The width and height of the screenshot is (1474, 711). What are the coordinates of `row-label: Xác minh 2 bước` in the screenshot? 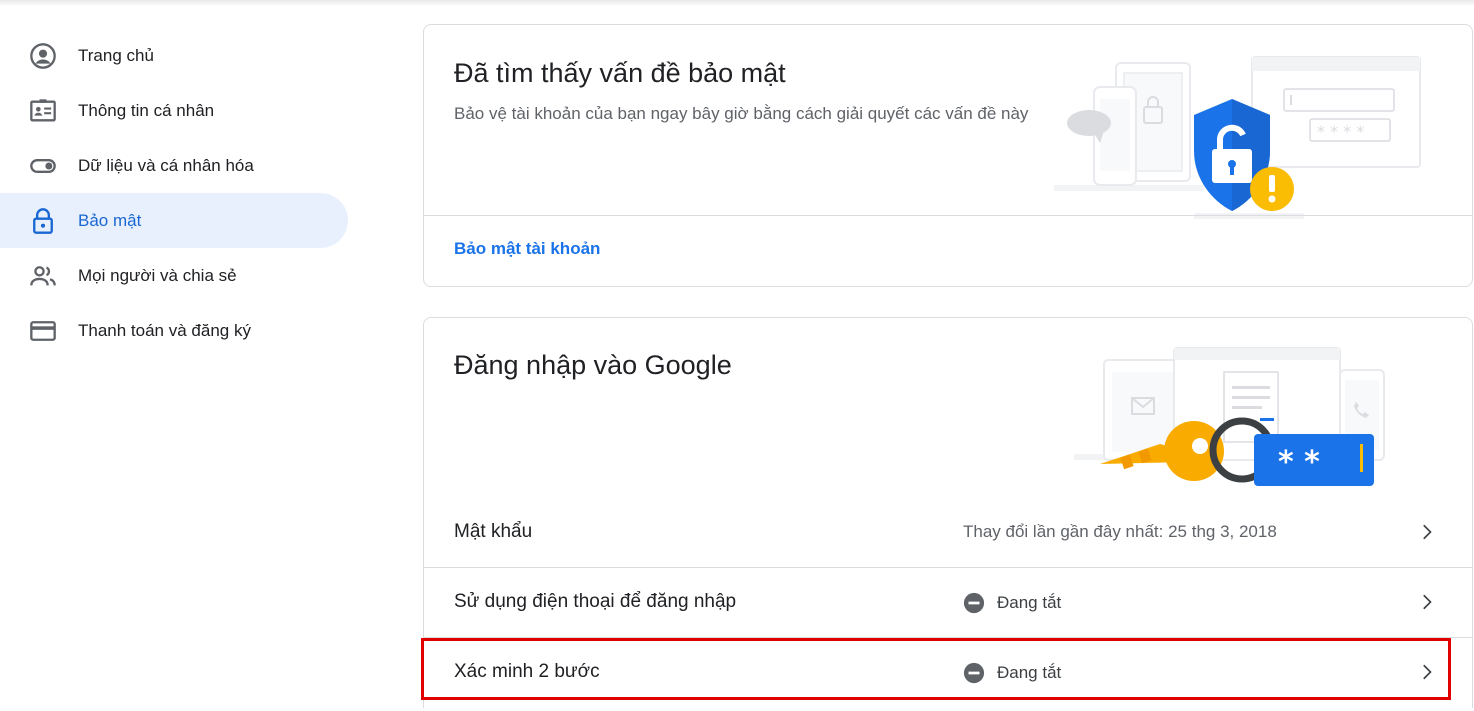 It's located at (527, 671).